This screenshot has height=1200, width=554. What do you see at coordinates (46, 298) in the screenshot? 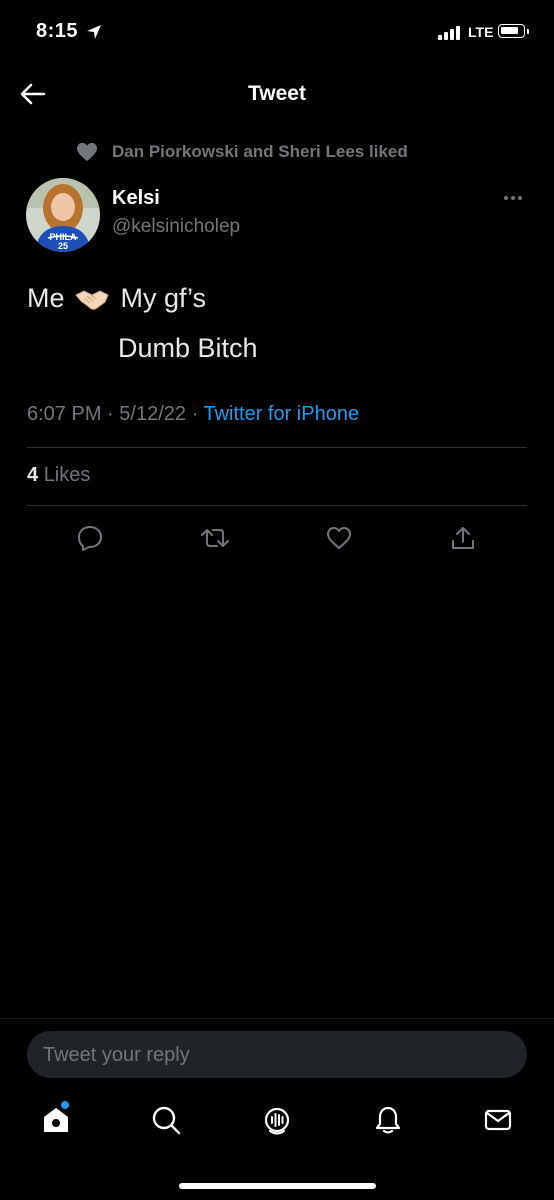
I see `tweet-text-before: Me` at bounding box center [46, 298].